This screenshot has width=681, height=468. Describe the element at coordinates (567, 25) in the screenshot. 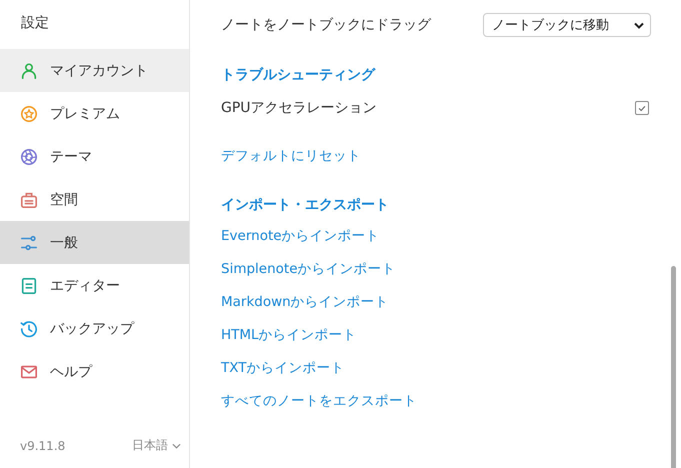

I see `dropdown: ノートブックに移動` at that location.